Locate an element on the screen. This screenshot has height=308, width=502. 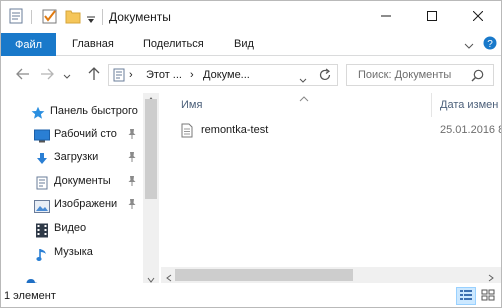
close-icon is located at coordinates (478, 17).